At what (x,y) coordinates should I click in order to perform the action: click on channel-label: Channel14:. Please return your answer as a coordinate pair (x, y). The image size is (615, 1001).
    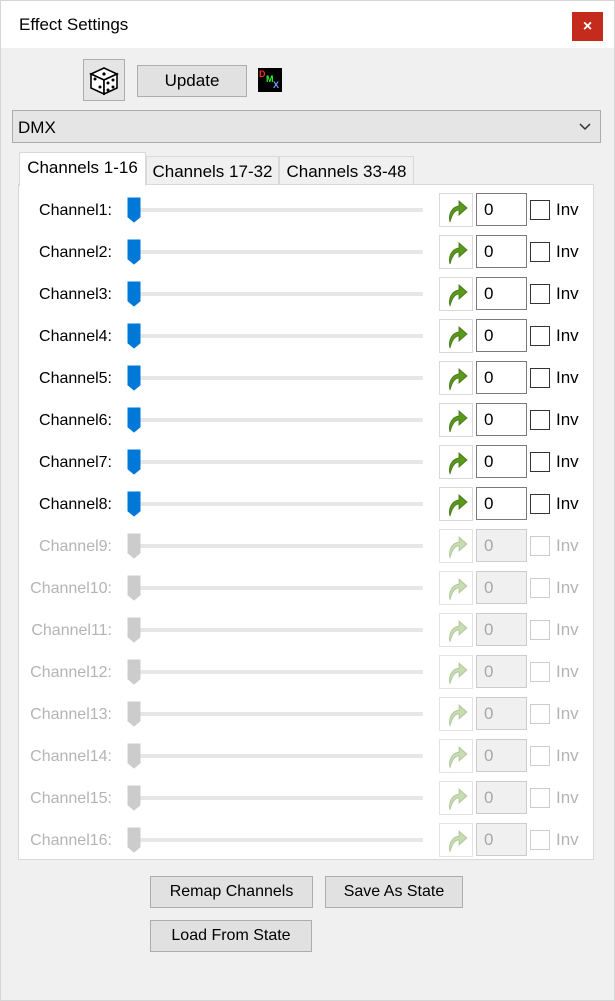
    Looking at the image, I should click on (71, 756).